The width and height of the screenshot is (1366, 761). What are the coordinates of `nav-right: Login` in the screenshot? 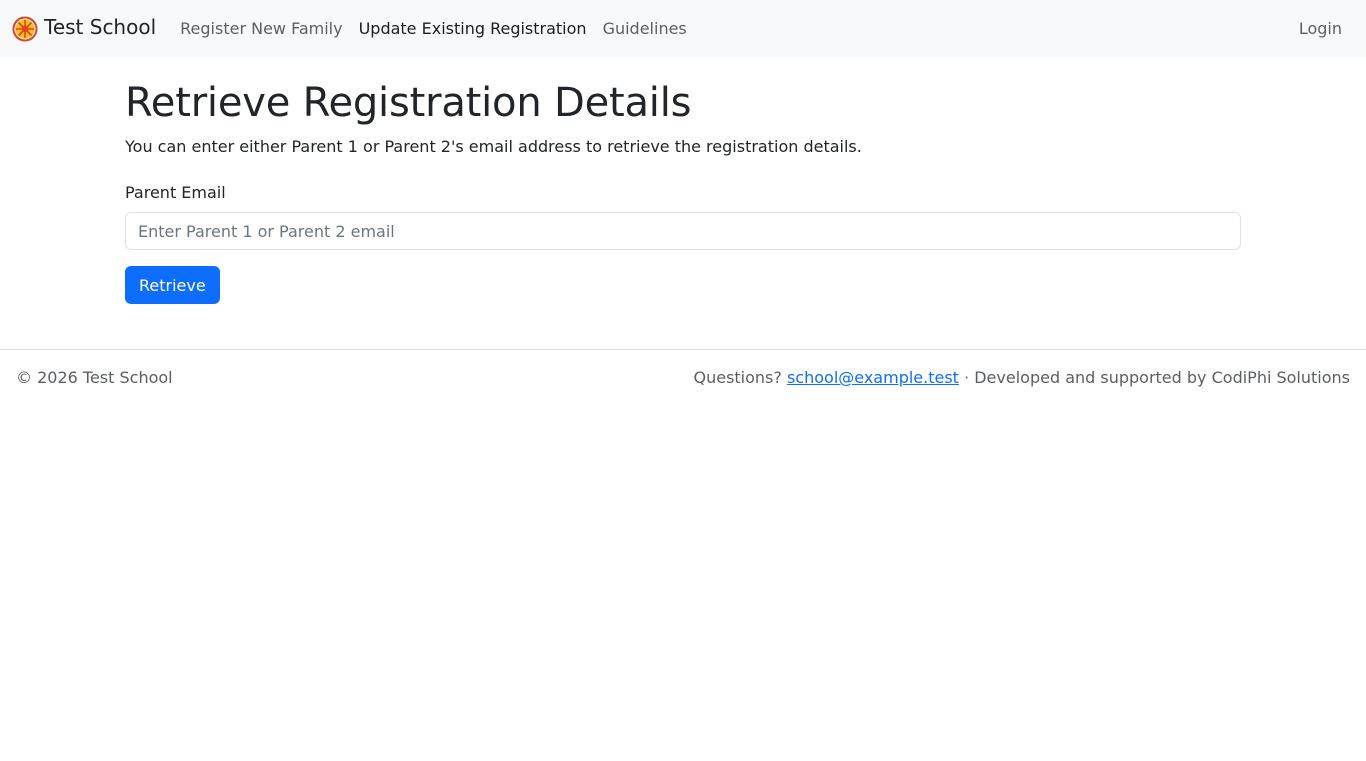 It's located at (1320, 28).